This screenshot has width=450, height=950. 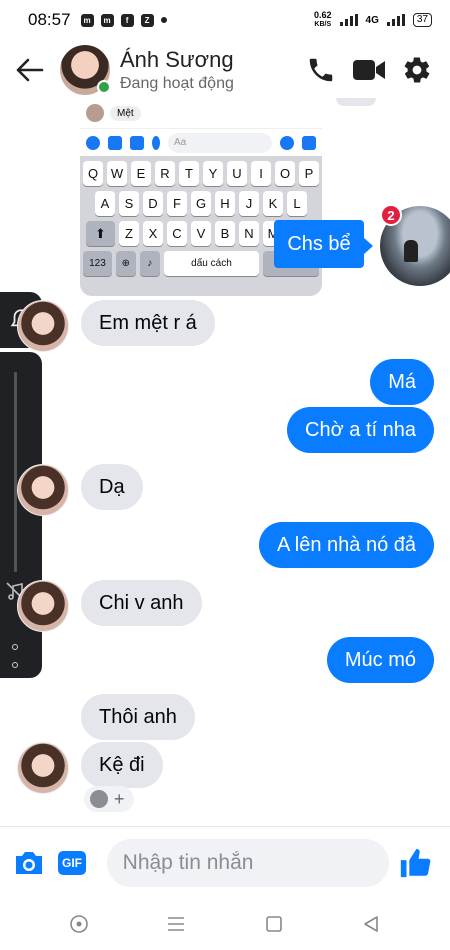 What do you see at coordinates (115, 142) in the screenshot?
I see `camera-icon` at bounding box center [115, 142].